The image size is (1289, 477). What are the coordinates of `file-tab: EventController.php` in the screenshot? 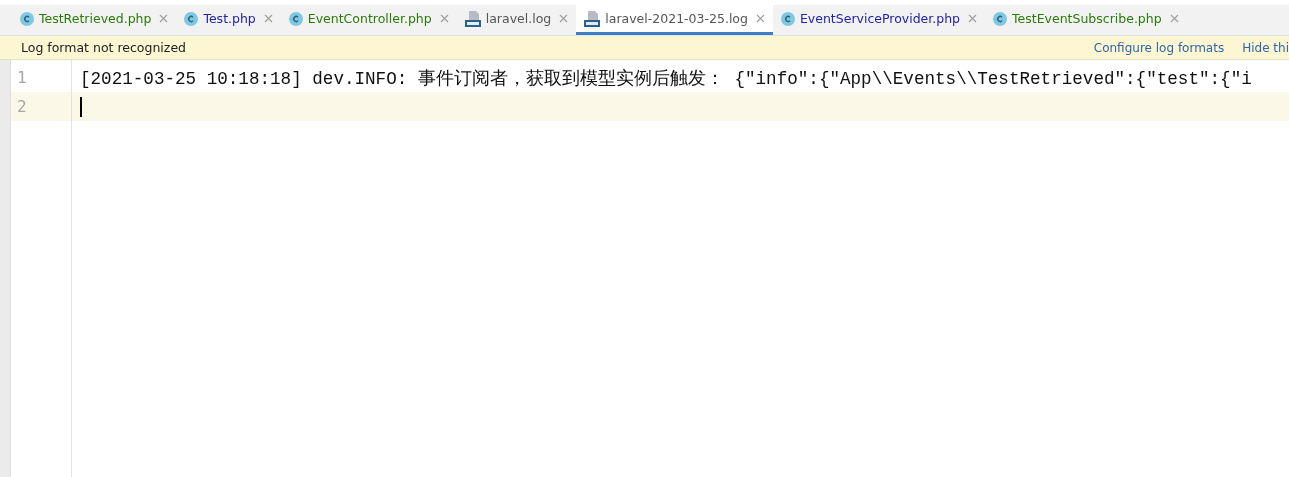 It's located at (368, 20).